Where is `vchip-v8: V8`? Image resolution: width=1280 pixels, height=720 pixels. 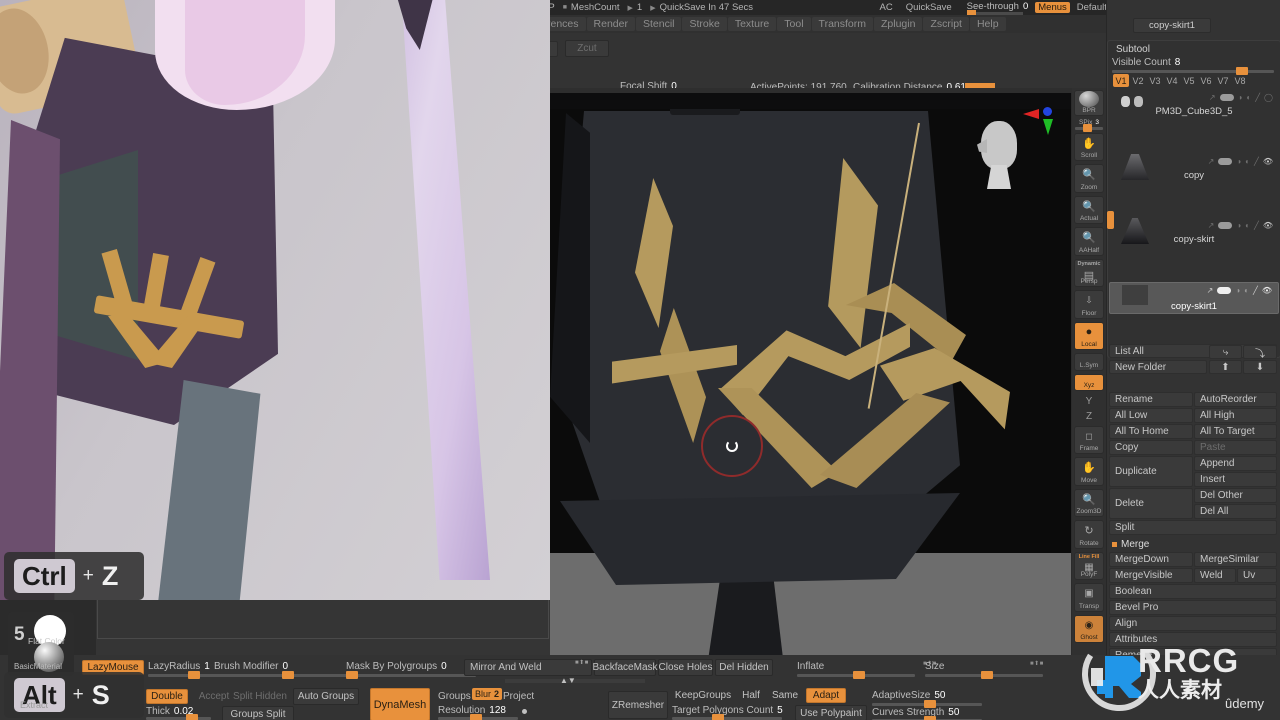
vchip-v8: V8 is located at coordinates (1240, 80).